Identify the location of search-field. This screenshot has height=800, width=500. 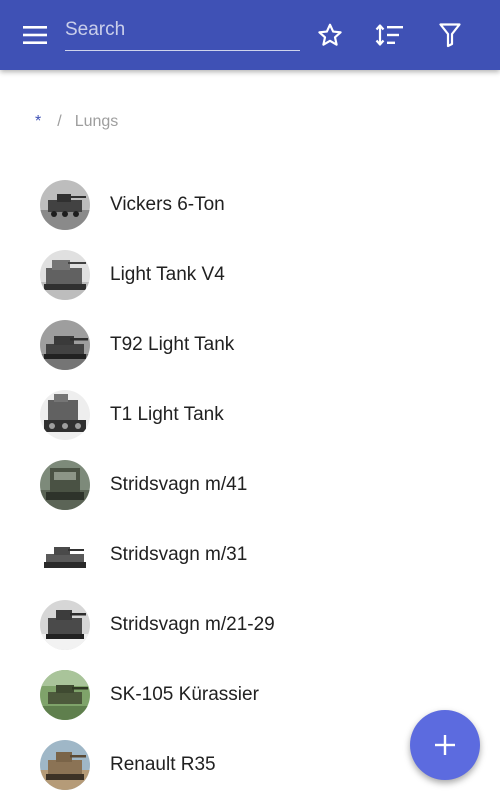
(182, 31).